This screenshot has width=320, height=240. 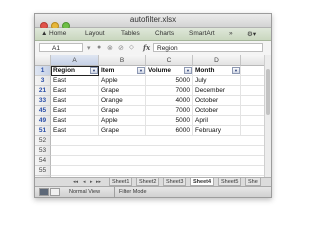 I want to click on column-header-a: A, so click(x=75, y=60).